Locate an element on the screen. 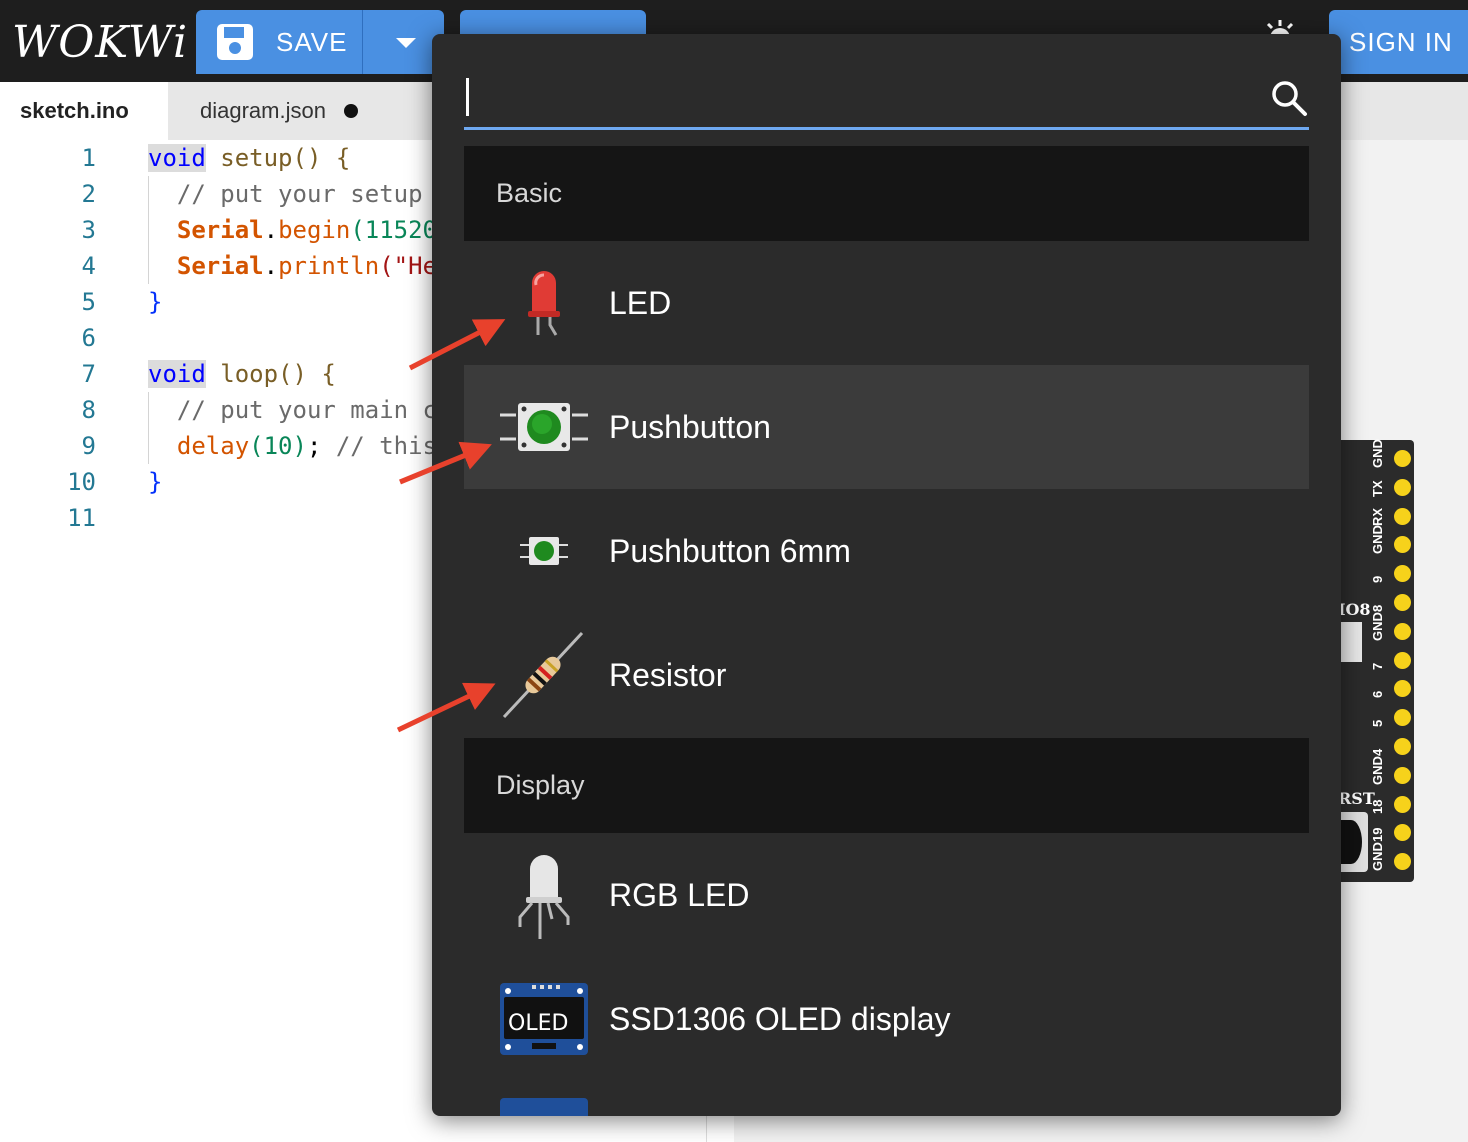 The width and height of the screenshot is (1468, 1142). comment: // this is located at coordinates (386, 446).